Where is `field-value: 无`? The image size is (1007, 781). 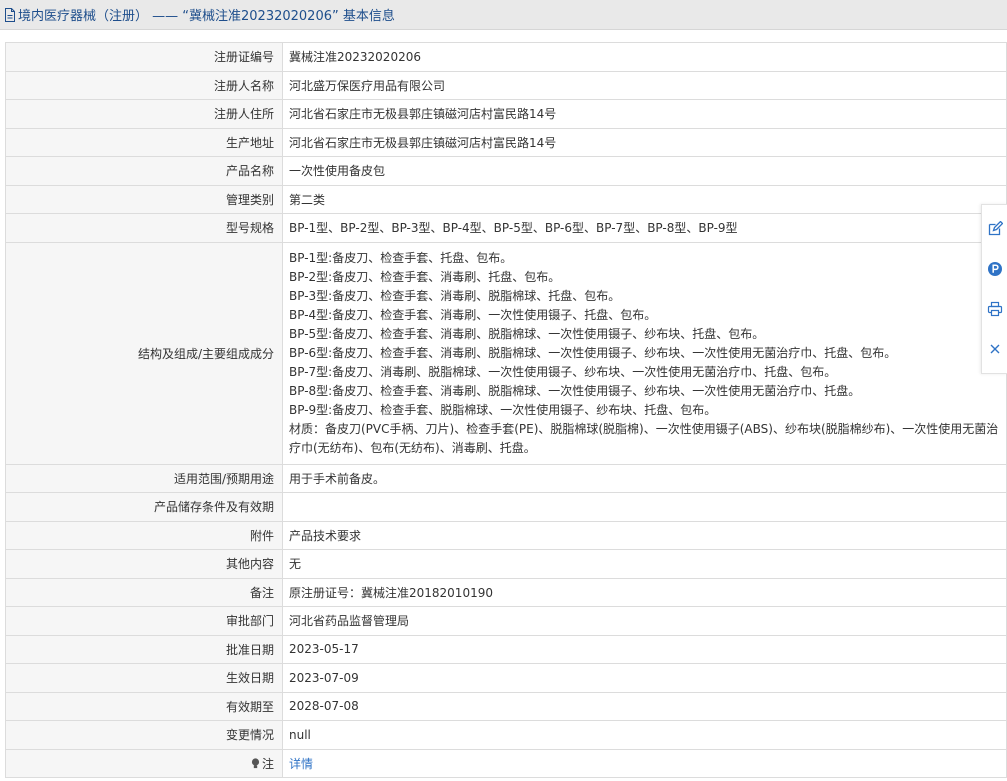
field-value: 无 is located at coordinates (644, 564).